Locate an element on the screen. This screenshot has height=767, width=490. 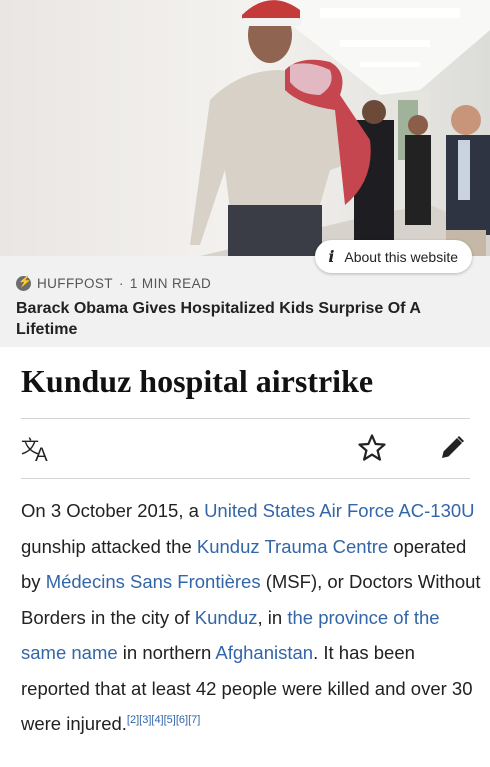
citation-links: [2][3][4][5][6][7] is located at coordinates (163, 720).